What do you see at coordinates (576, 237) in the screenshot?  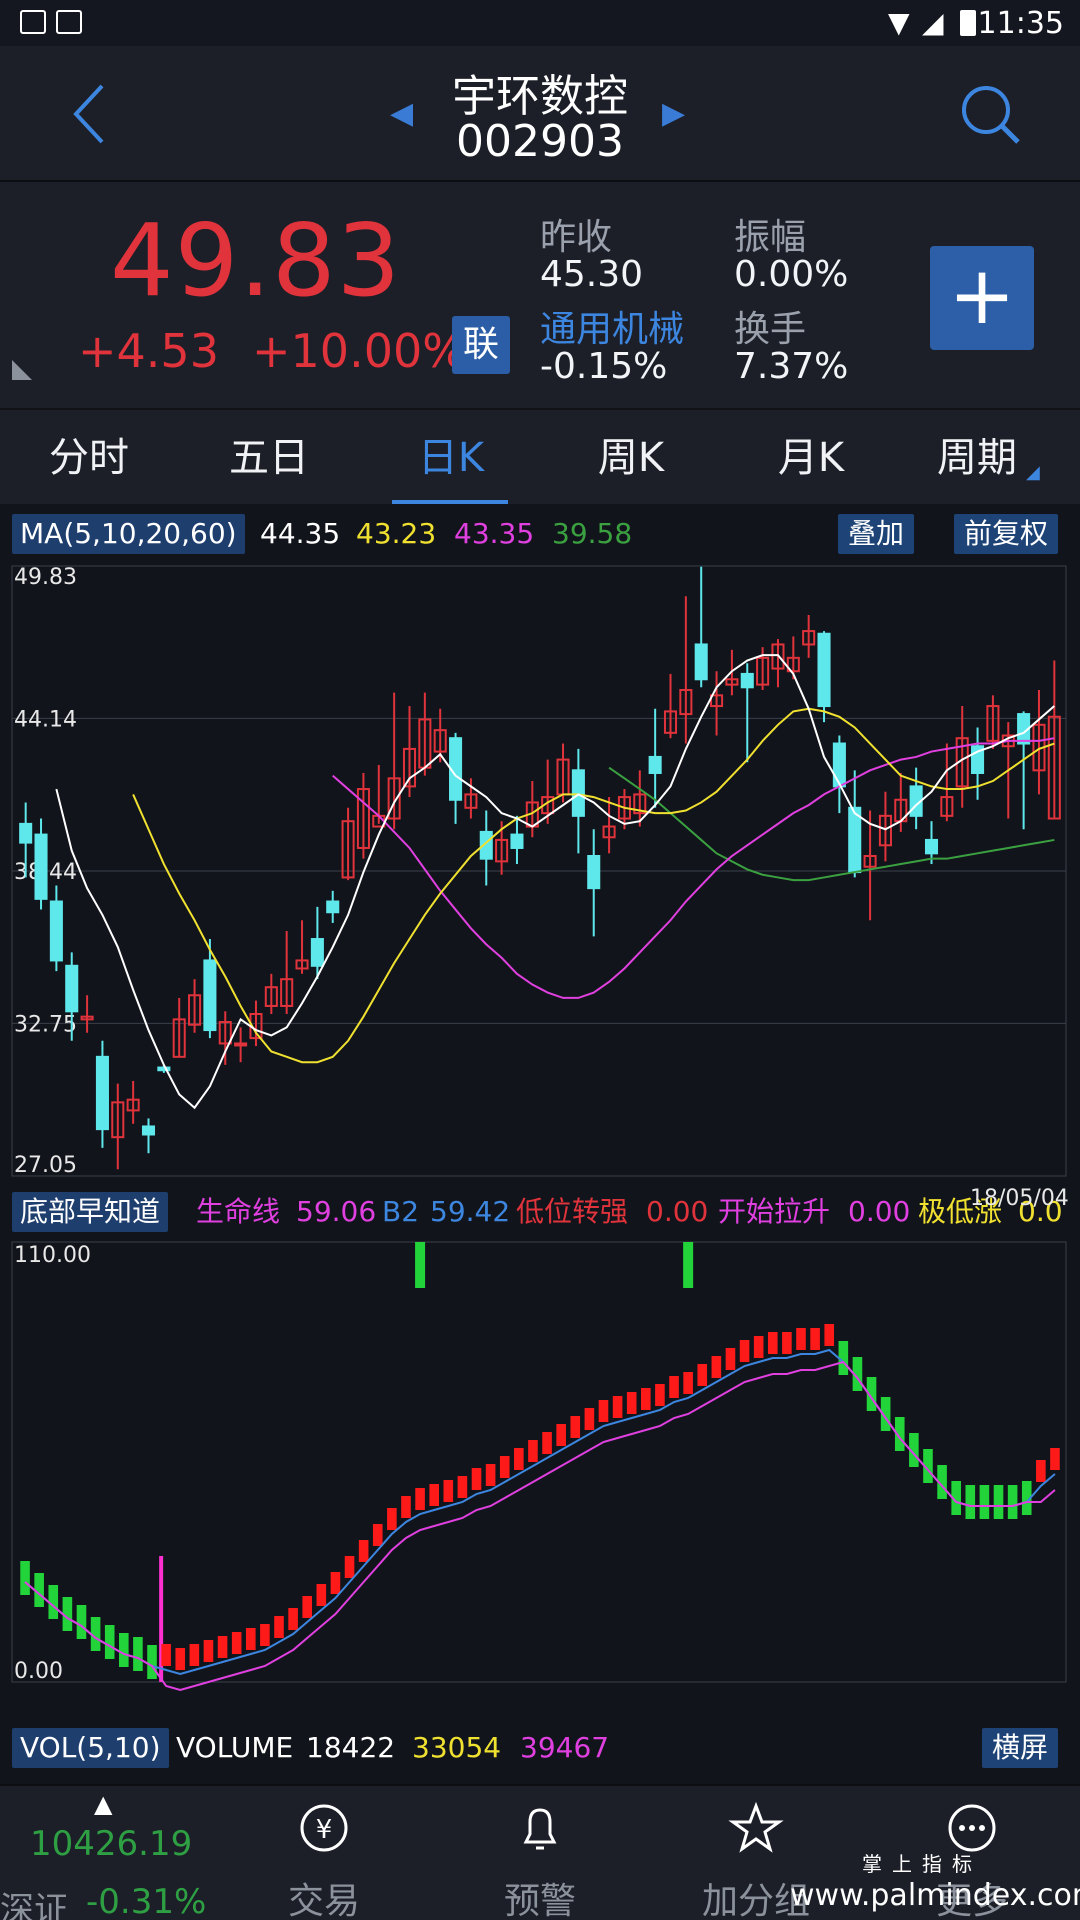 I see `prev-close-label: 昨收` at bounding box center [576, 237].